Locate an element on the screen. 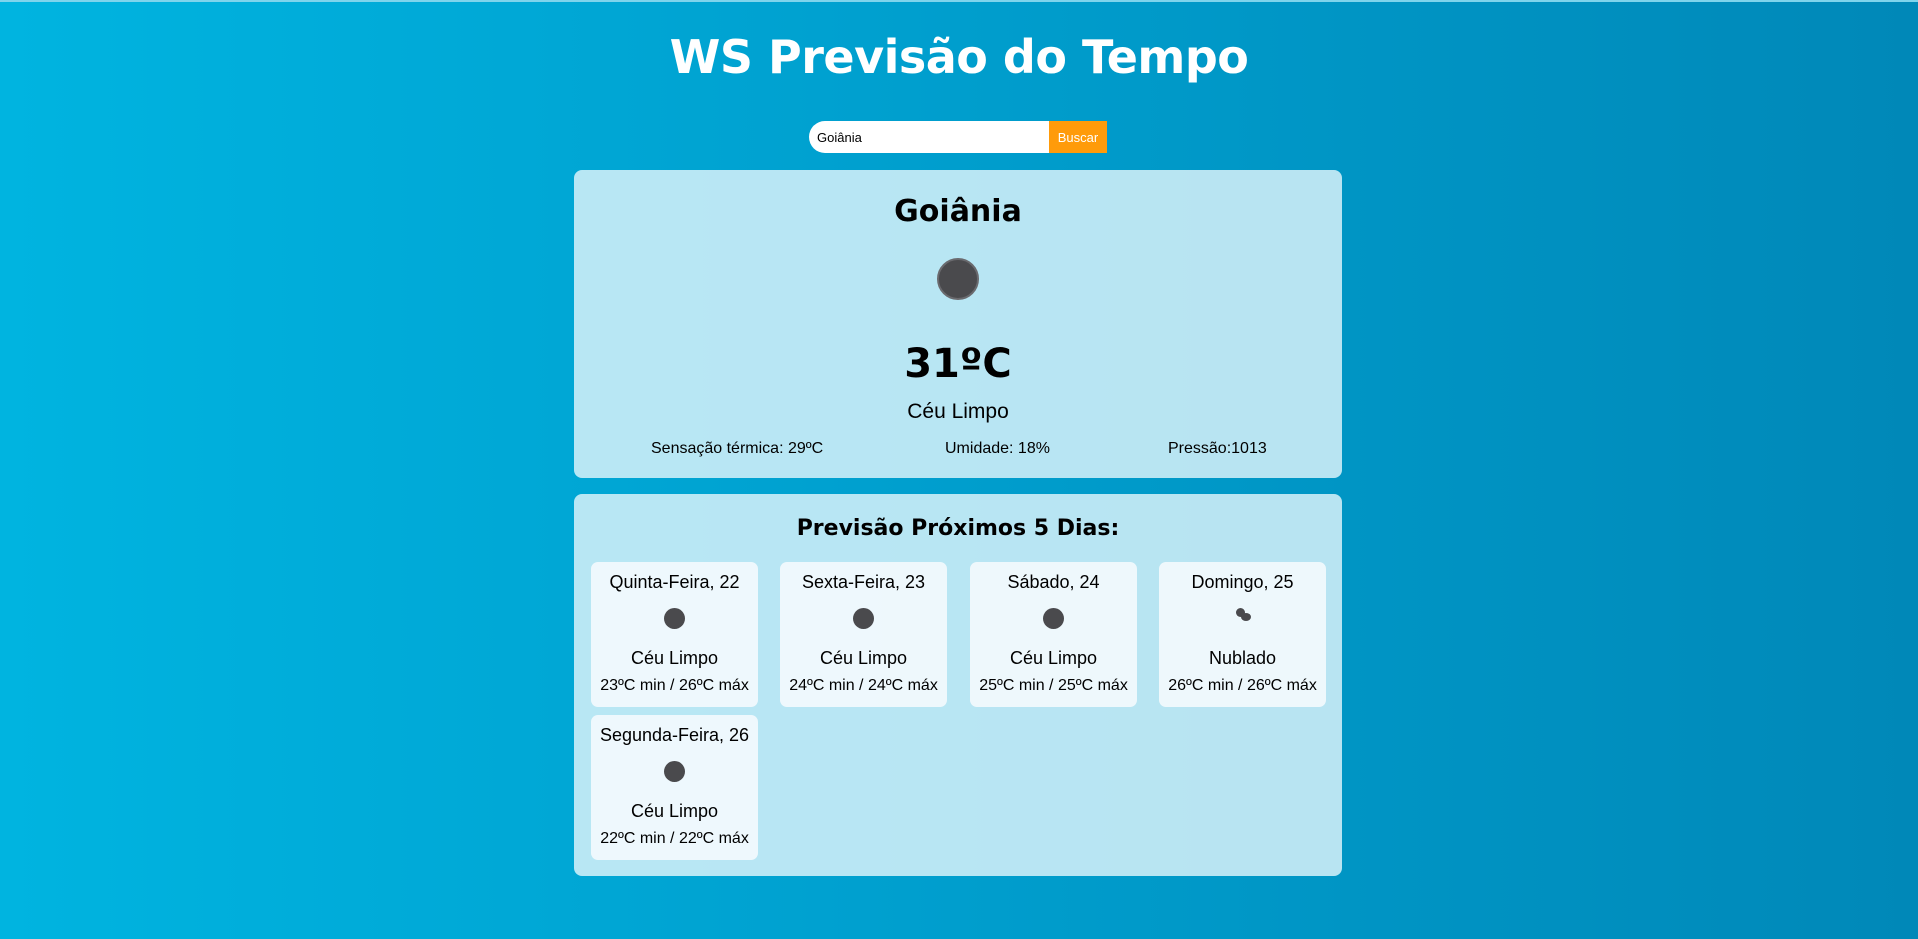 The width and height of the screenshot is (1918, 939). forecast-title: Previsão Próximos 5 Dias: is located at coordinates (958, 528).